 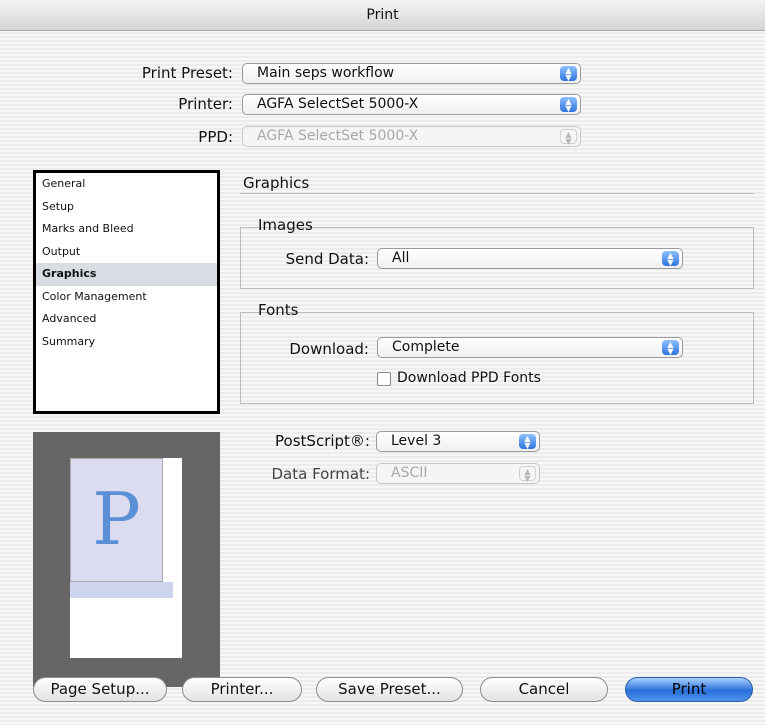 I want to click on sidebar-item-output: Output, so click(x=126, y=252).